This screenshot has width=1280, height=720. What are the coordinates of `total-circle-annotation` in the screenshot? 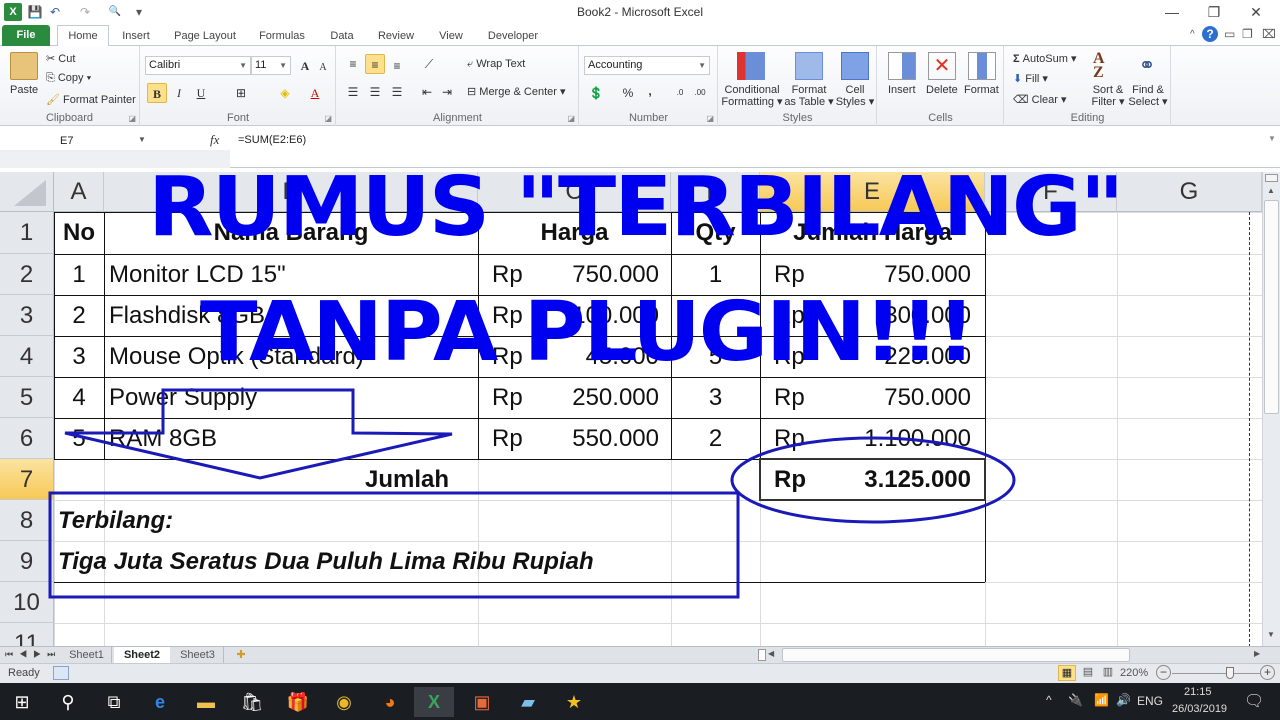 It's located at (873, 480).